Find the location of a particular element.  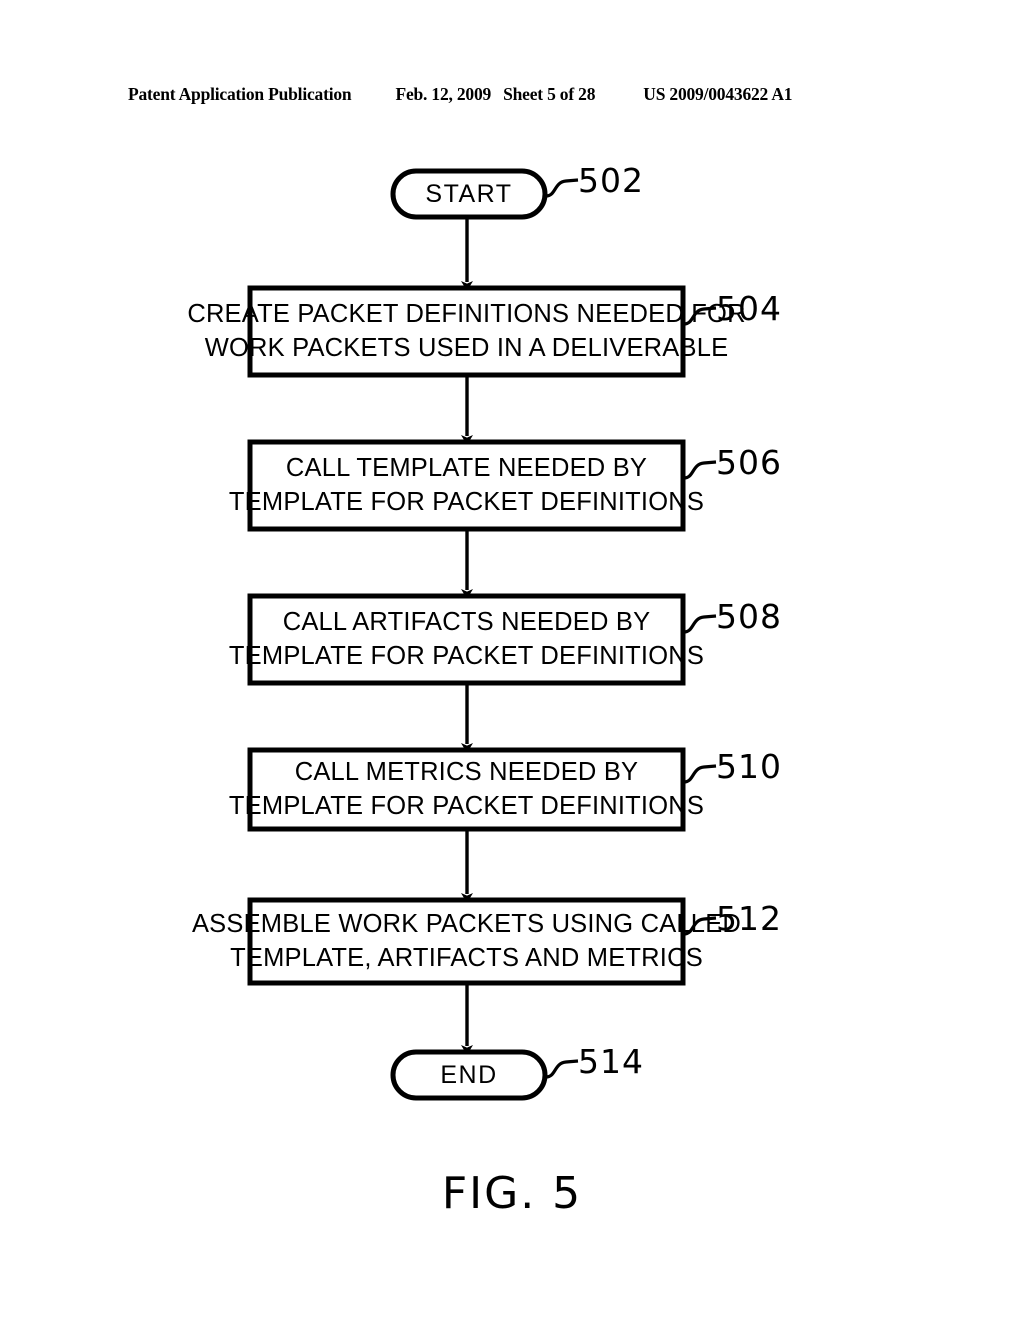

node-510-line-2: TEMPLATE FOR PACKET DEFINITIONS is located at coordinates (466, 805).